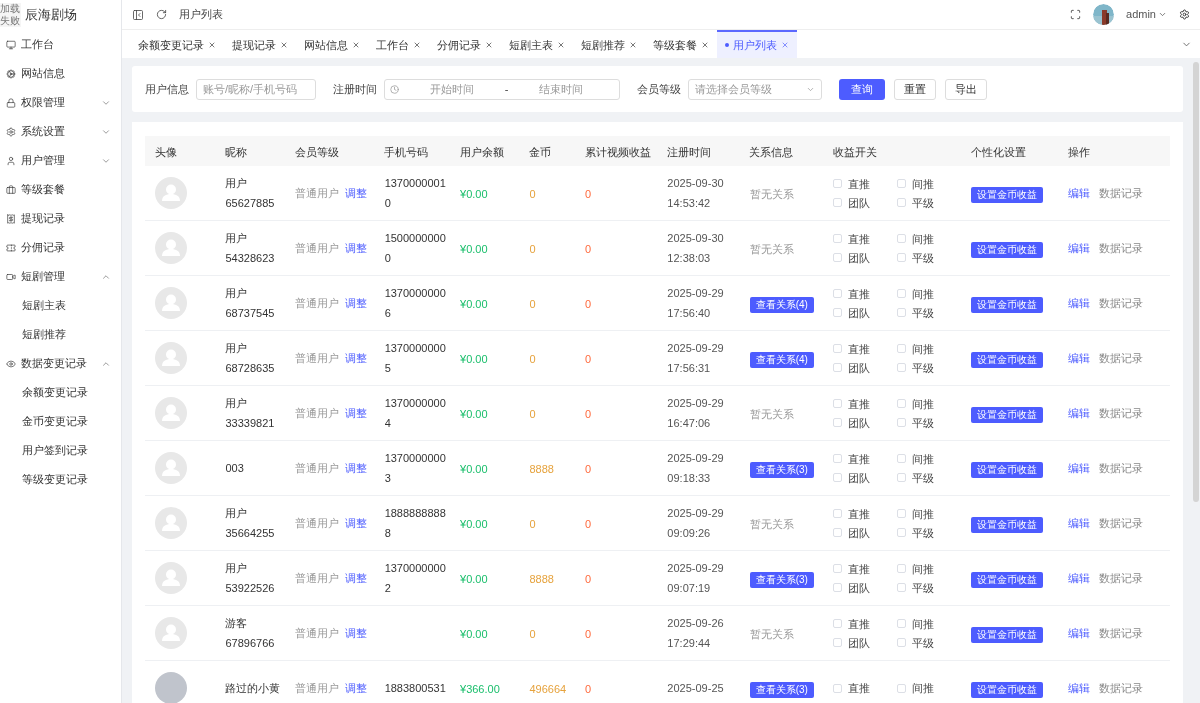  I want to click on refresh-icon, so click(161, 14).